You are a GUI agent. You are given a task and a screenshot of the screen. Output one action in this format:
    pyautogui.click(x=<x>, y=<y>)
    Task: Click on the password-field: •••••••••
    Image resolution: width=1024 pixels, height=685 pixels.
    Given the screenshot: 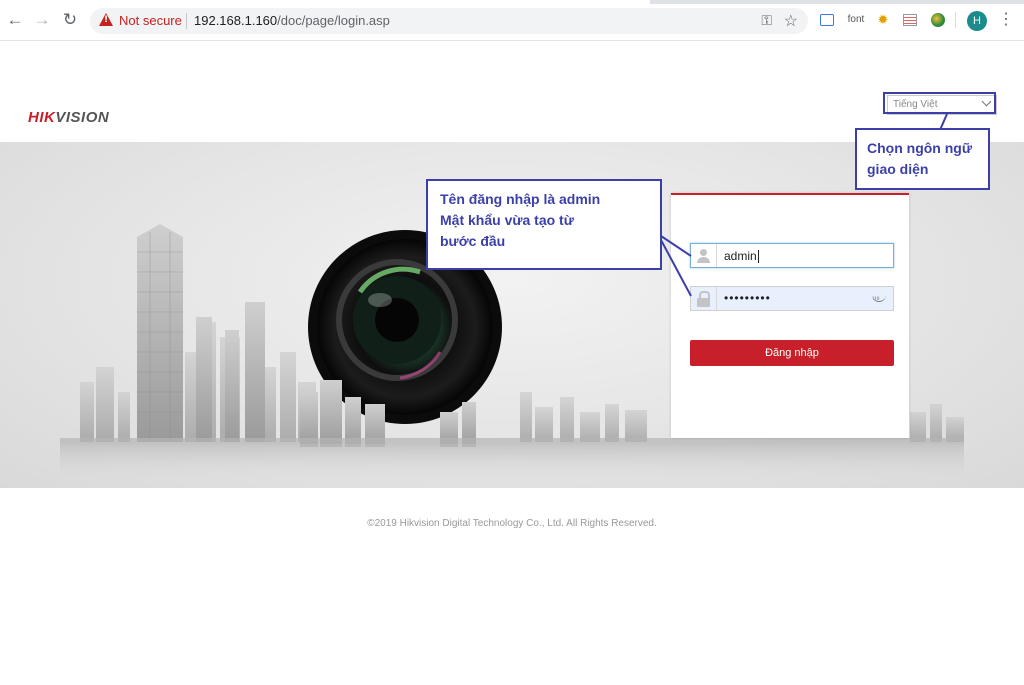 What is the action you would take?
    pyautogui.click(x=792, y=298)
    